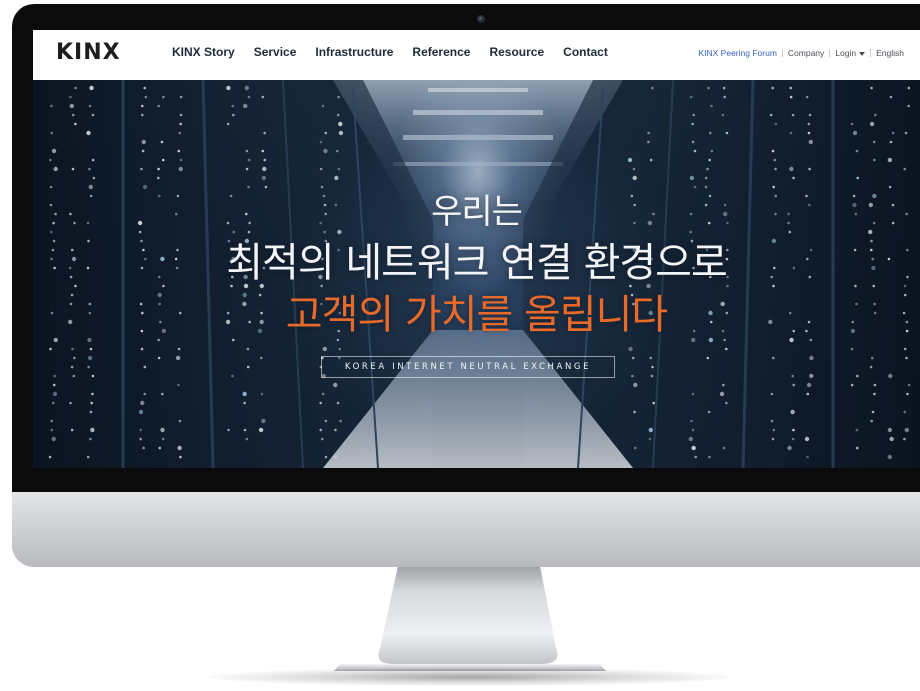  I want to click on nav-item-infrastructure: Infrastructure, so click(354, 52).